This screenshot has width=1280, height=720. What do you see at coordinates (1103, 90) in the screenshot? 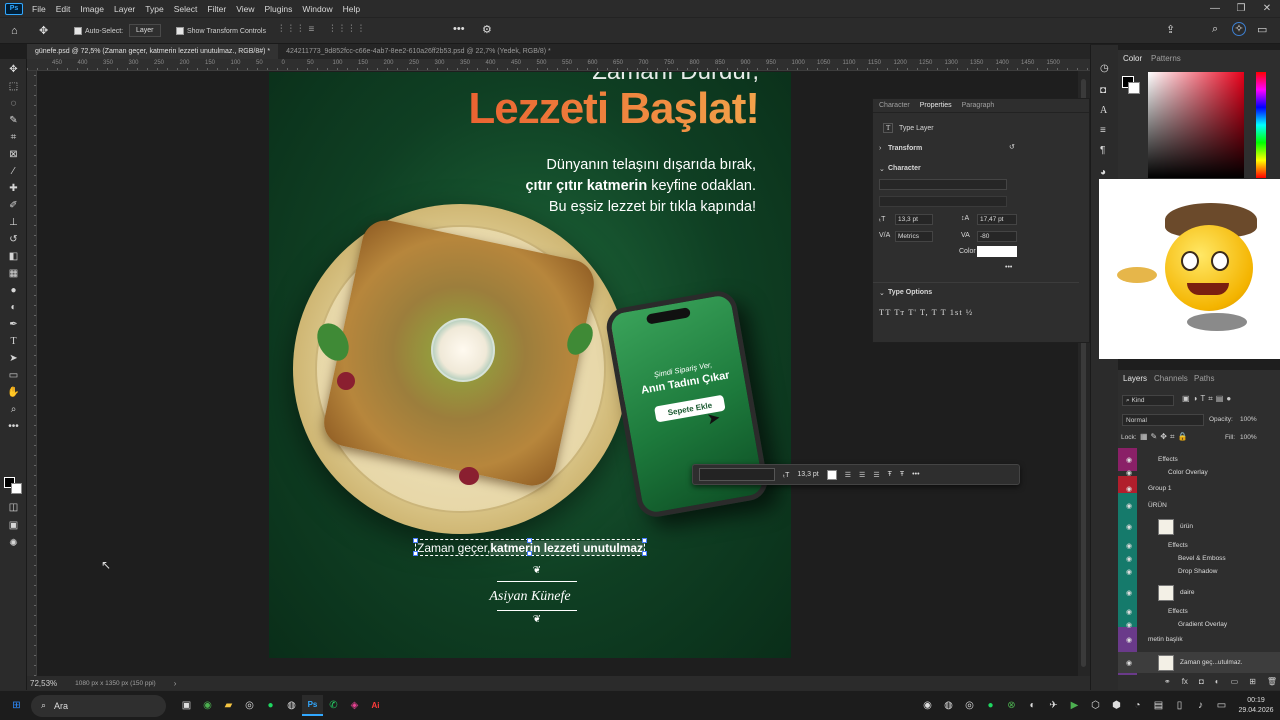
I see `comments-icon: ◘` at bounding box center [1103, 90].